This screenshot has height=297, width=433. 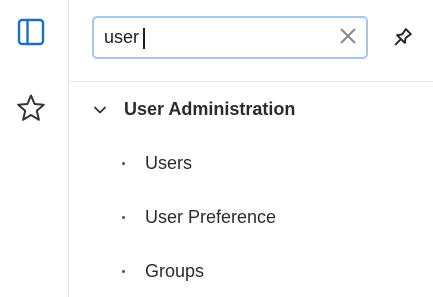 I want to click on text-cursor, so click(x=144, y=38).